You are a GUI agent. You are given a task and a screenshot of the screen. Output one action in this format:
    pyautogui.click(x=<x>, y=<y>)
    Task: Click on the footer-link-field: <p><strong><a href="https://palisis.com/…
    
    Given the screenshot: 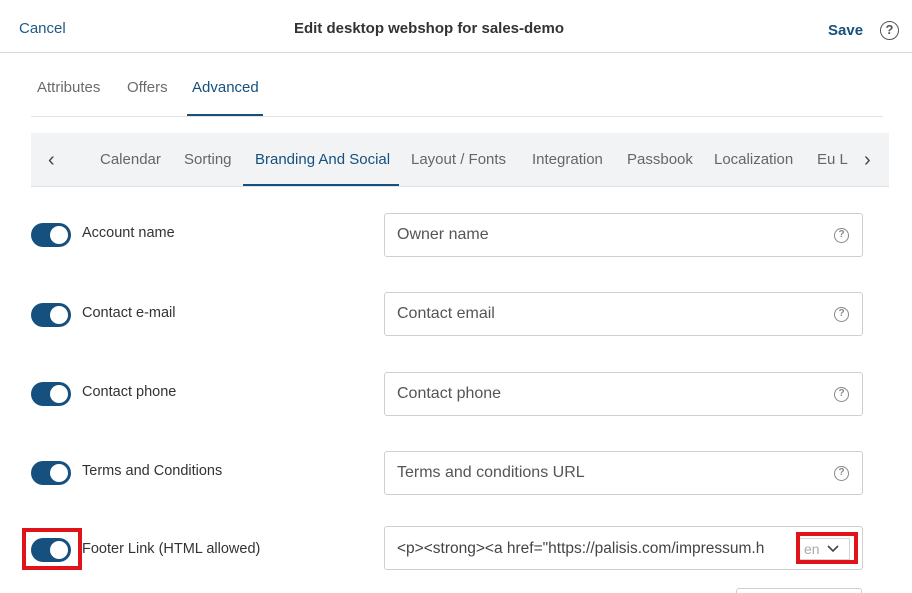 What is the action you would take?
    pyautogui.click(x=623, y=548)
    